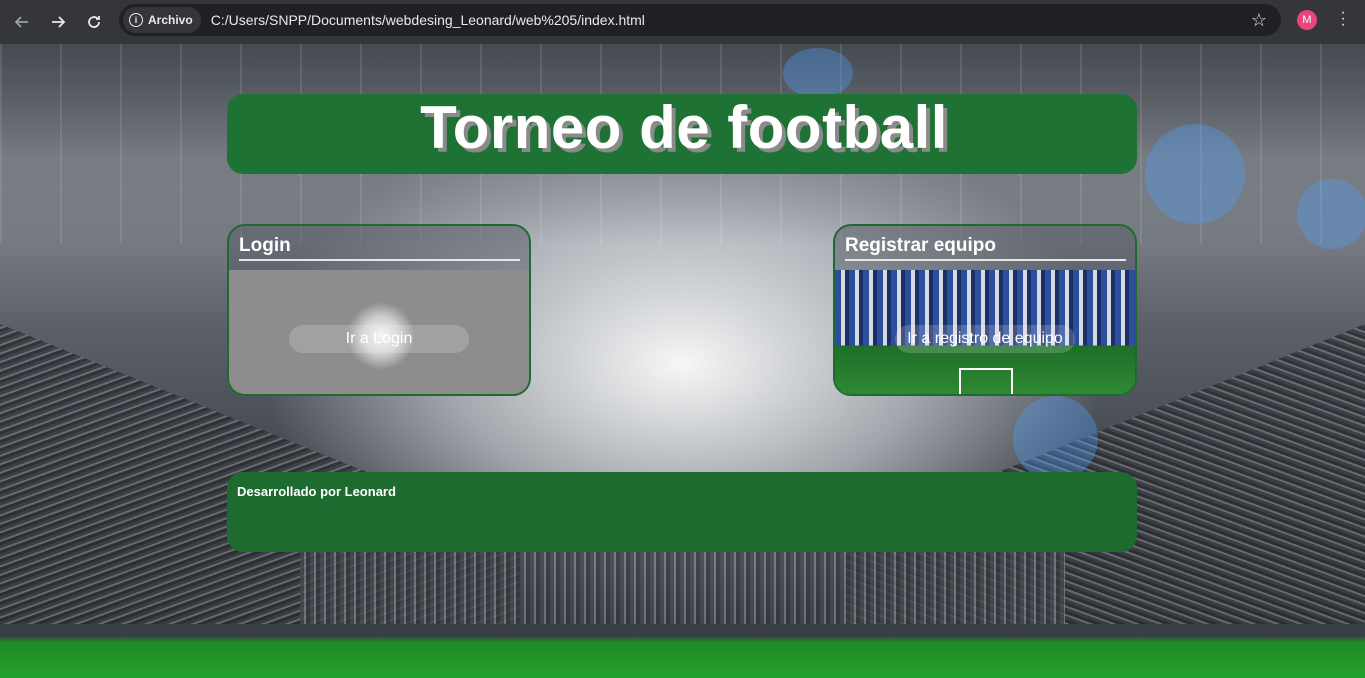 The width and height of the screenshot is (1365, 678). I want to click on site-info-chip: i Archivo, so click(162, 20).